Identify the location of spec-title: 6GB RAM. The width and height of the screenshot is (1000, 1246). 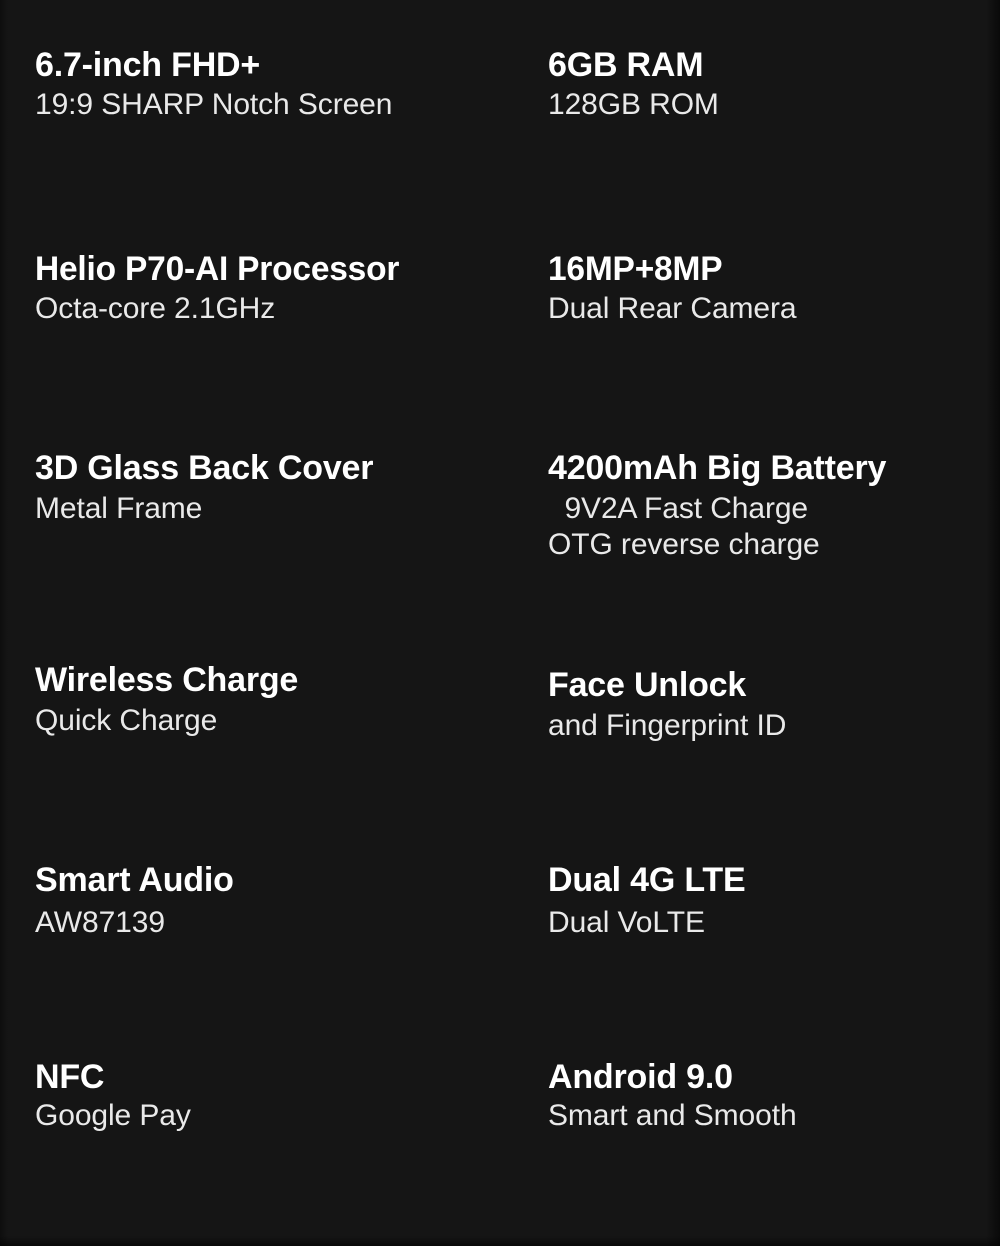
(626, 65).